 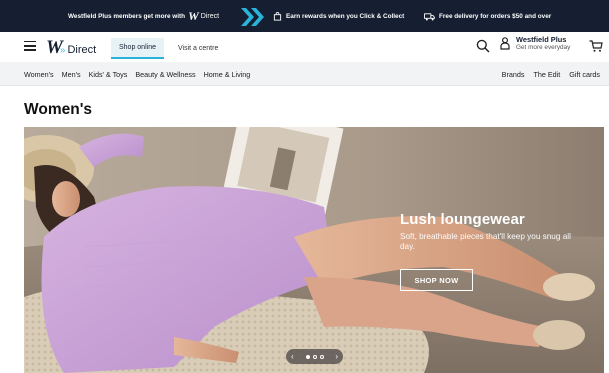 I want to click on user-icon, so click(x=505, y=43).